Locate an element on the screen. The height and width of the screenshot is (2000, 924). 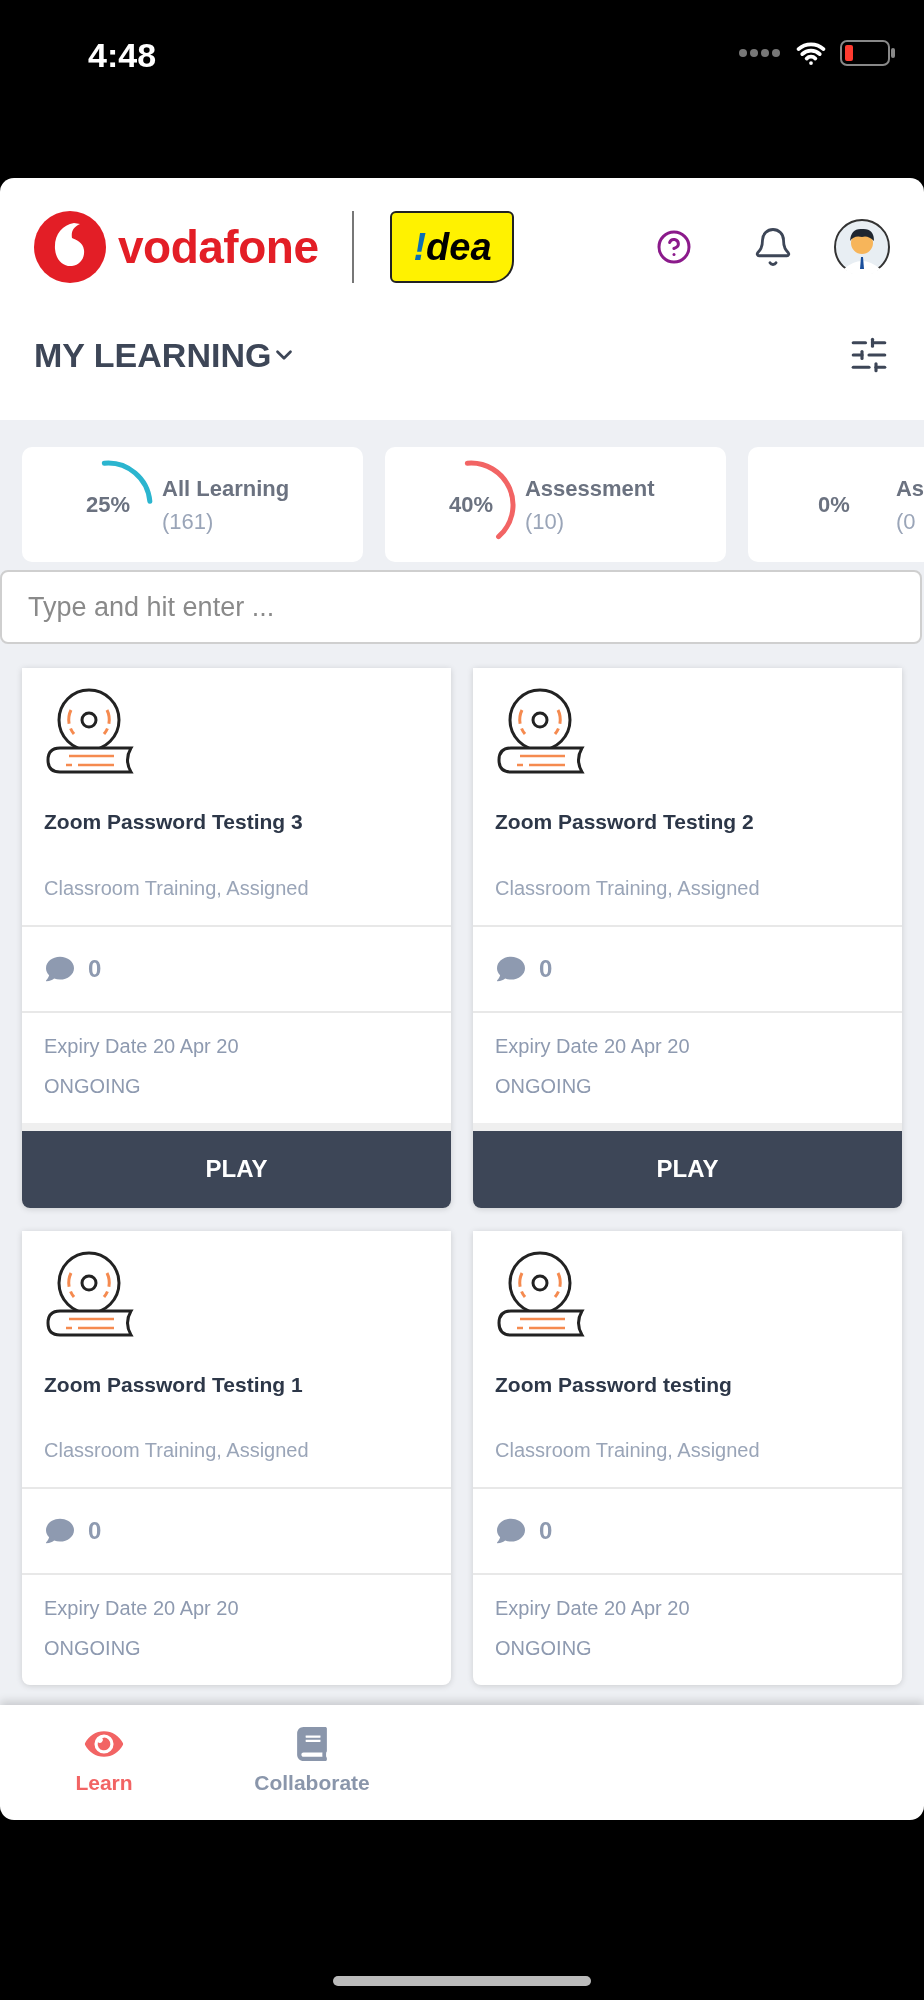
course-card: Zoom Password testing Classroom Training, Assigned 0 Expiry Date 20 Apr 20 ONGOING is located at coordinates (687, 1457).